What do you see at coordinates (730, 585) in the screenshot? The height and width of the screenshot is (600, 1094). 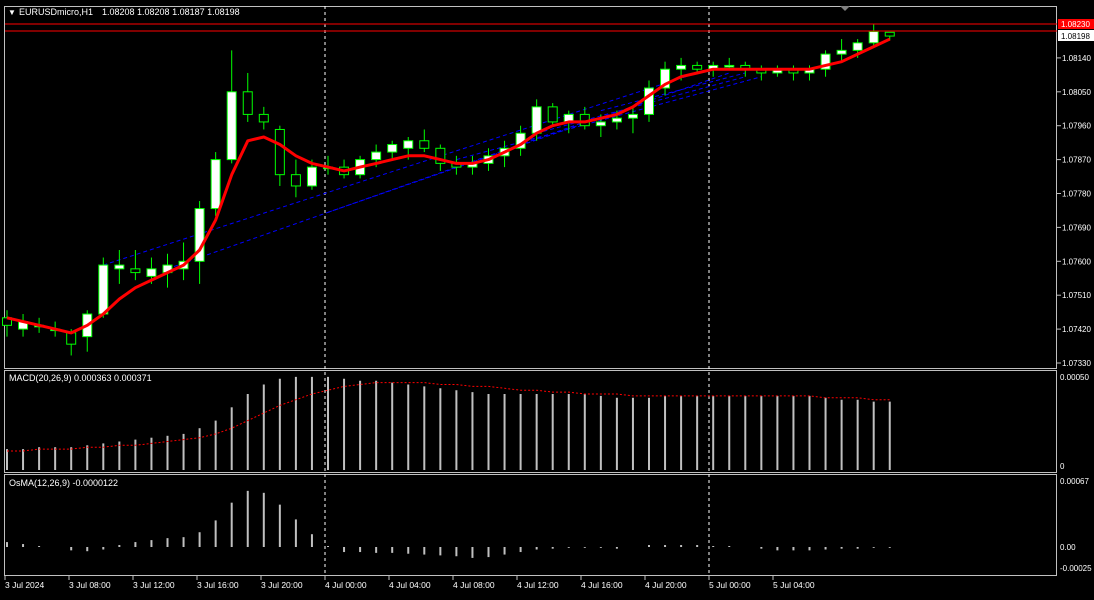 I see `time-axis-label: 5 Jul 00:00` at bounding box center [730, 585].